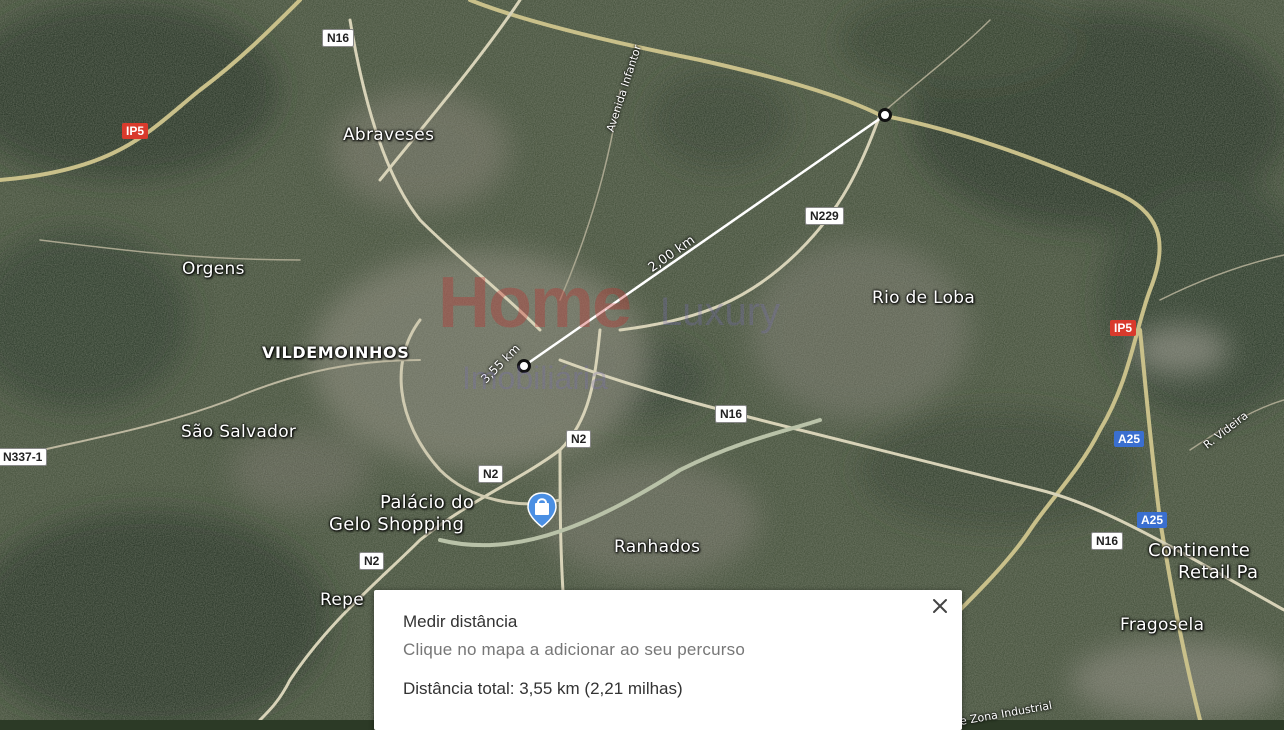 Image resolution: width=1284 pixels, height=730 pixels. What do you see at coordinates (657, 547) in the screenshot?
I see `place-ranhados: Ranhados` at bounding box center [657, 547].